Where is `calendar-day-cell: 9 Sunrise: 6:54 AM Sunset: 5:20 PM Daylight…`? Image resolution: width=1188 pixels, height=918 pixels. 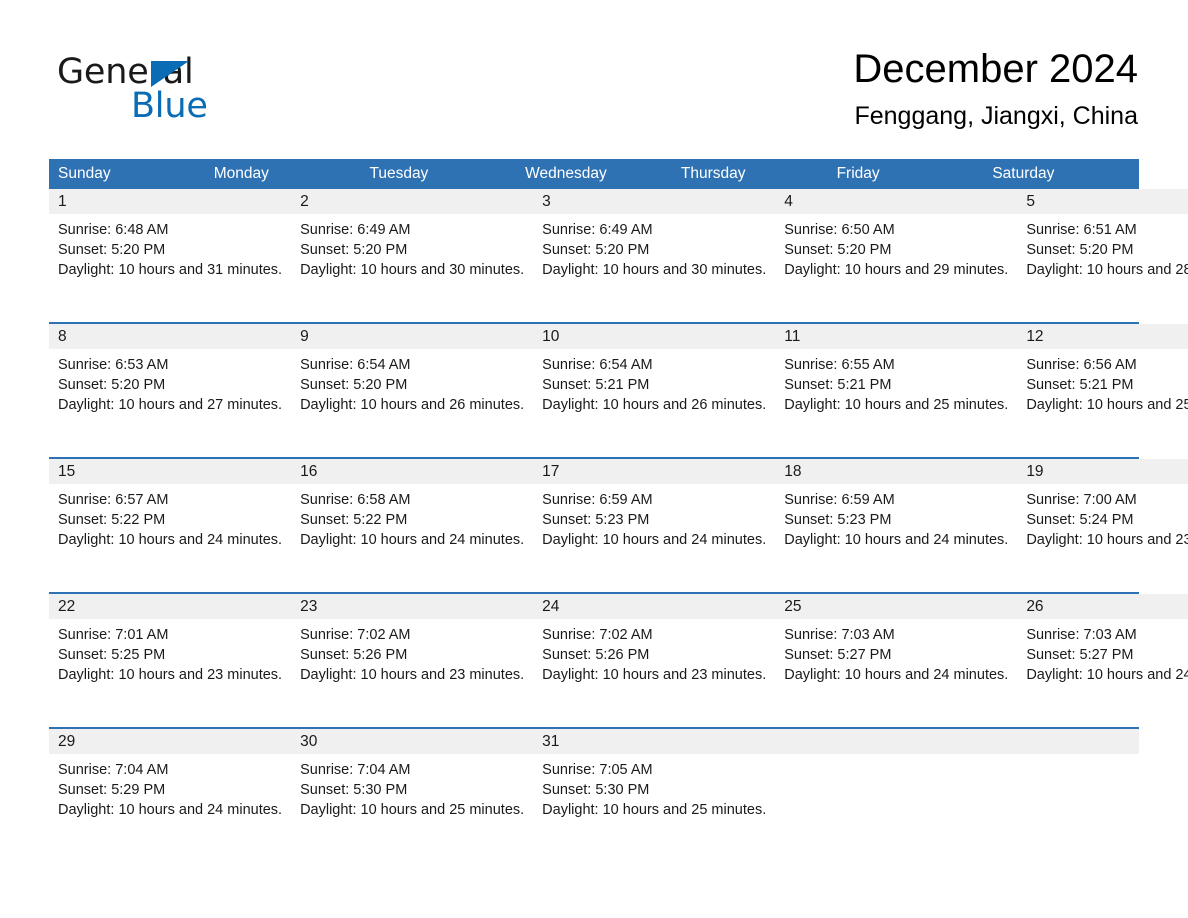
calendar-day-cell: 9 Sunrise: 6:54 AM Sunset: 5:20 PM Daylight… is located at coordinates (412, 390).